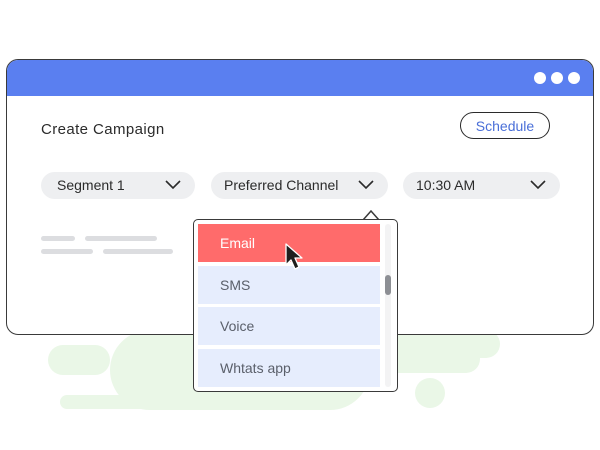 The image size is (600, 450). Describe the element at coordinates (300, 78) in the screenshot. I see `window-titlebar` at that location.